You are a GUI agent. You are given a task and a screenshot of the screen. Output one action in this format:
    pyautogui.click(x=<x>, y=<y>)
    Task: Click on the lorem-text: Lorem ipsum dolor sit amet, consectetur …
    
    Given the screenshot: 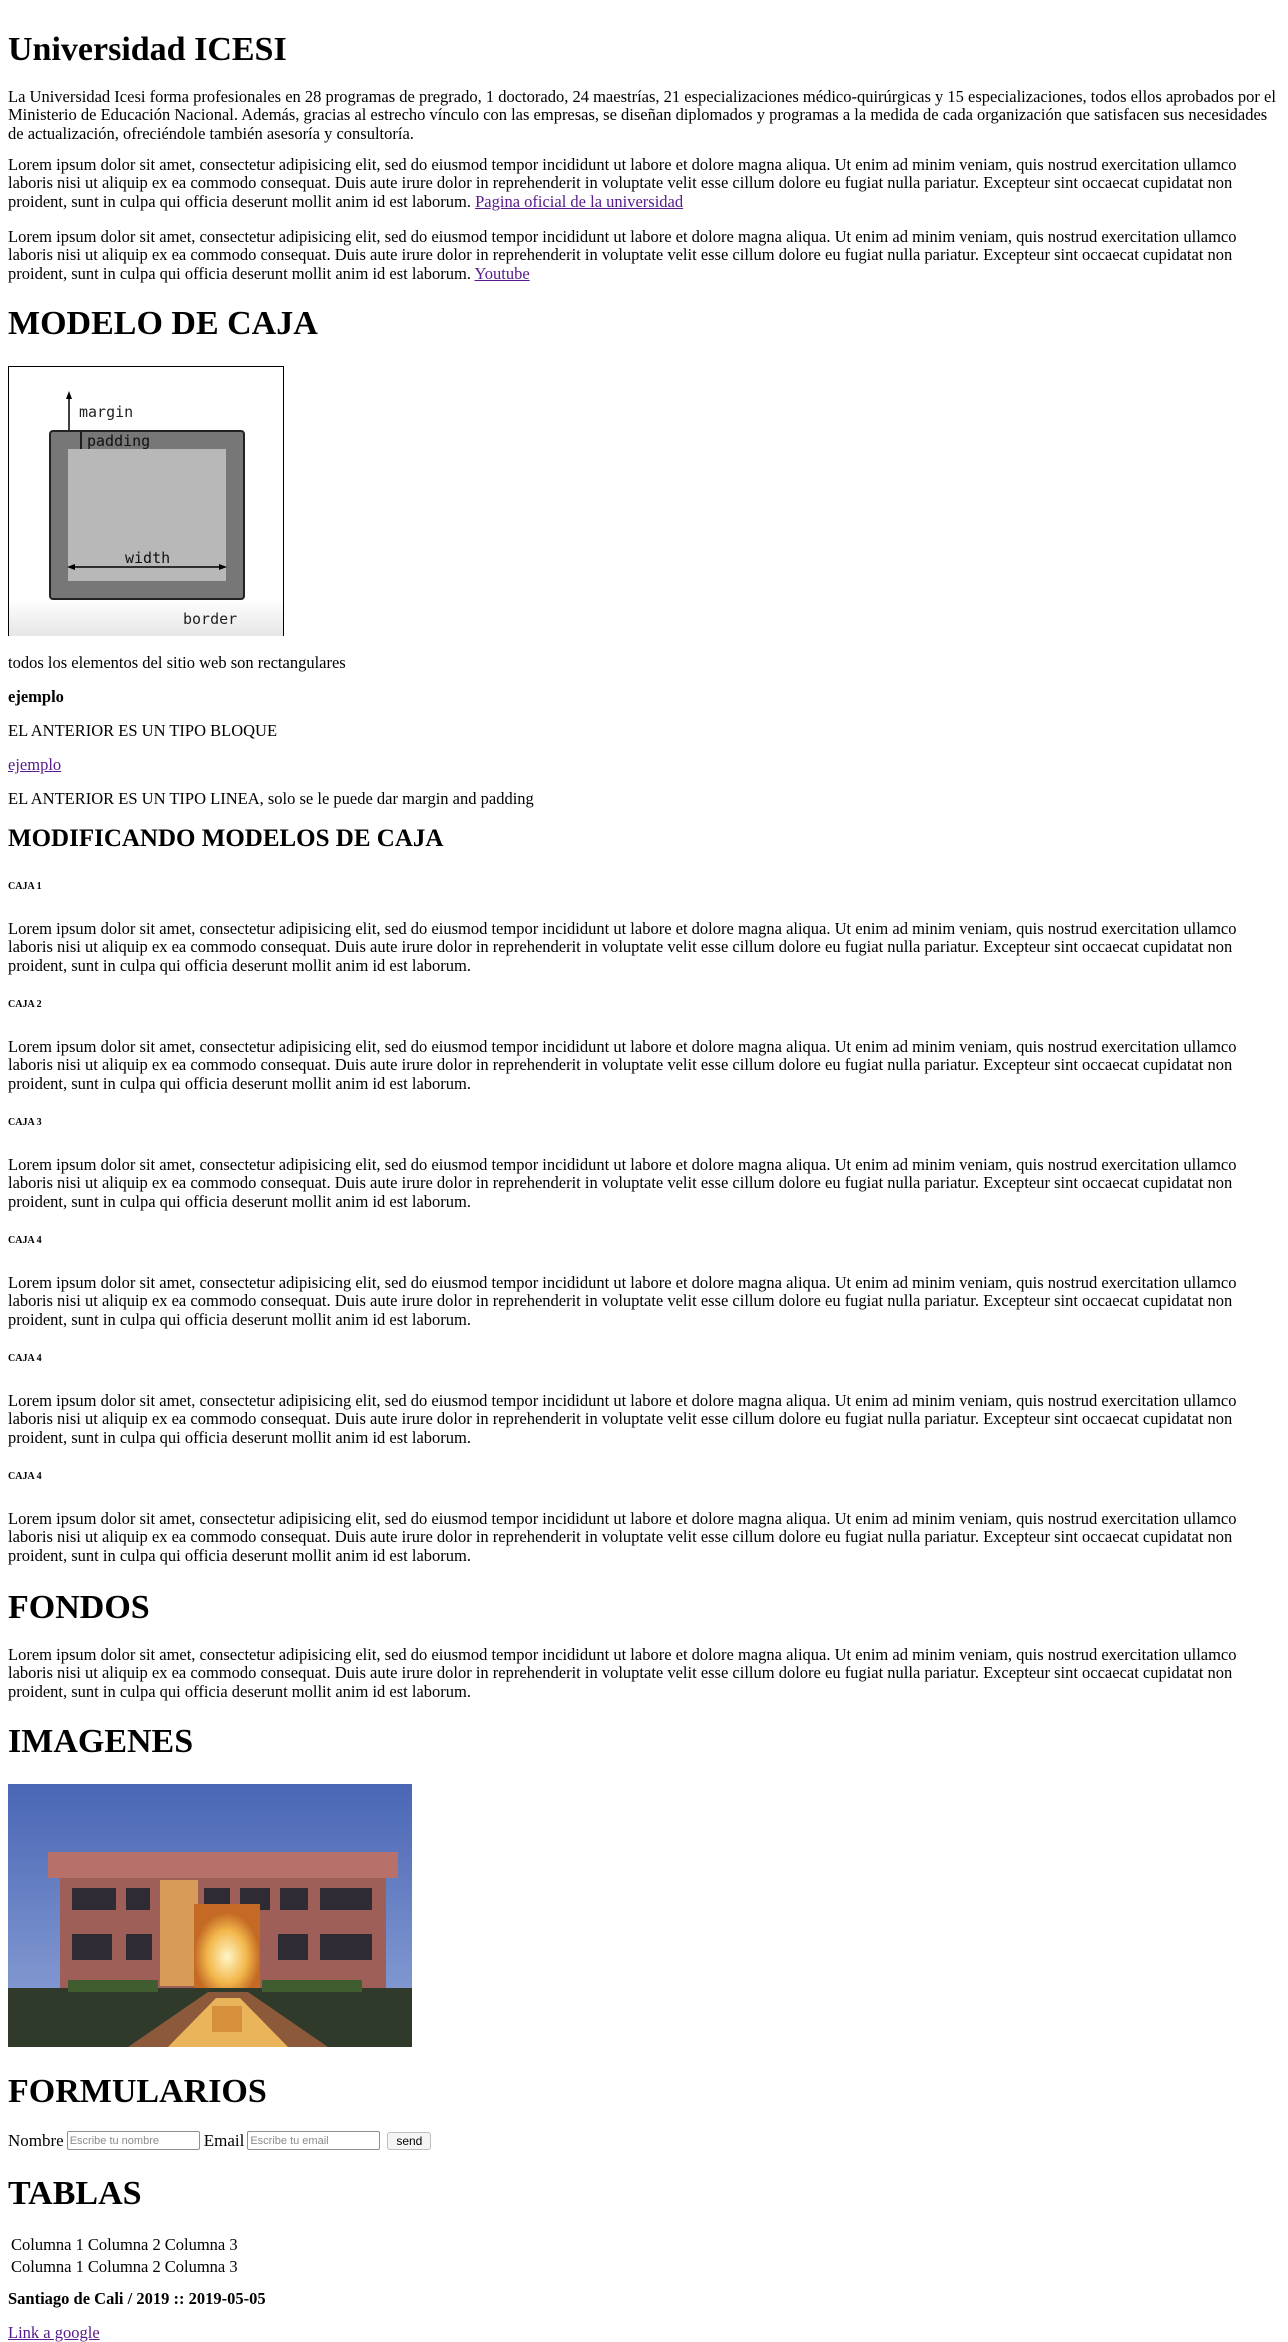 What is the action you would take?
    pyautogui.click(x=622, y=255)
    